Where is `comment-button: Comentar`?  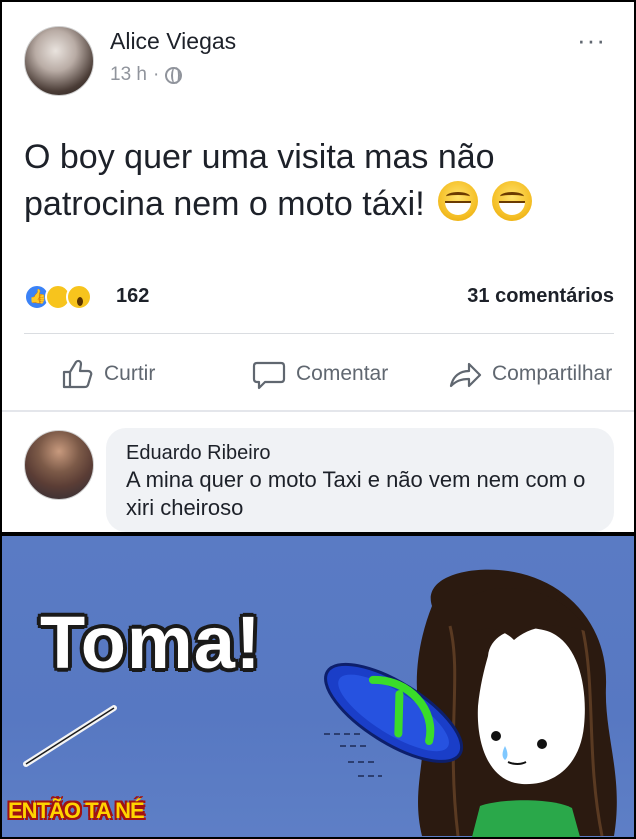 comment-button: Comentar is located at coordinates (320, 374).